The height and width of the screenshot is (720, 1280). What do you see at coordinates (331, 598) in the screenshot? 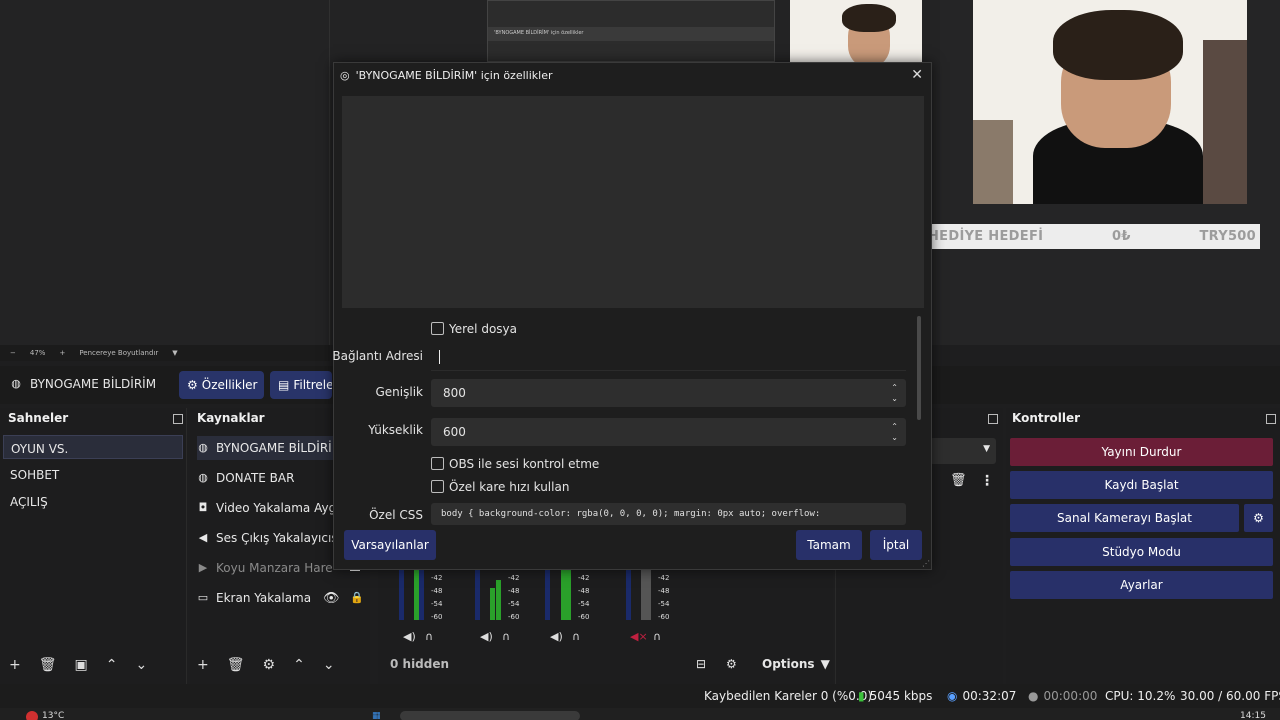
I see `eye-icon: 👁` at bounding box center [331, 598].